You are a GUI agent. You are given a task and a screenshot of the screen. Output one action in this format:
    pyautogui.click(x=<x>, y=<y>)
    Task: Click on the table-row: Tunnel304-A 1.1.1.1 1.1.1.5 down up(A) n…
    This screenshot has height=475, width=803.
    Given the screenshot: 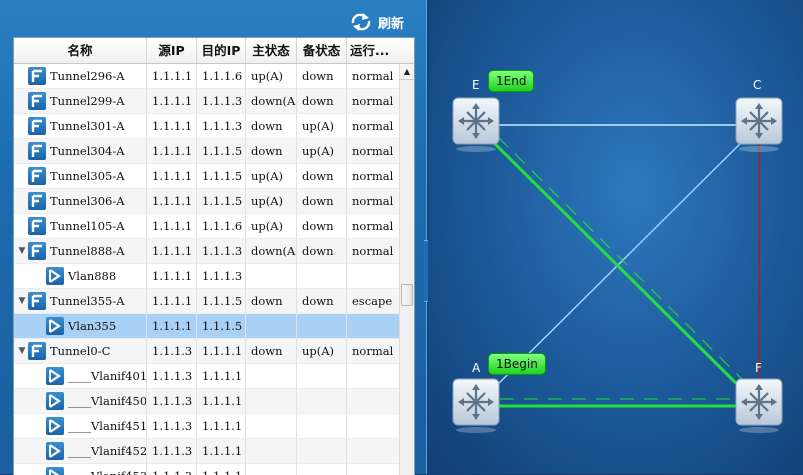 What is the action you would take?
    pyautogui.click(x=207, y=151)
    